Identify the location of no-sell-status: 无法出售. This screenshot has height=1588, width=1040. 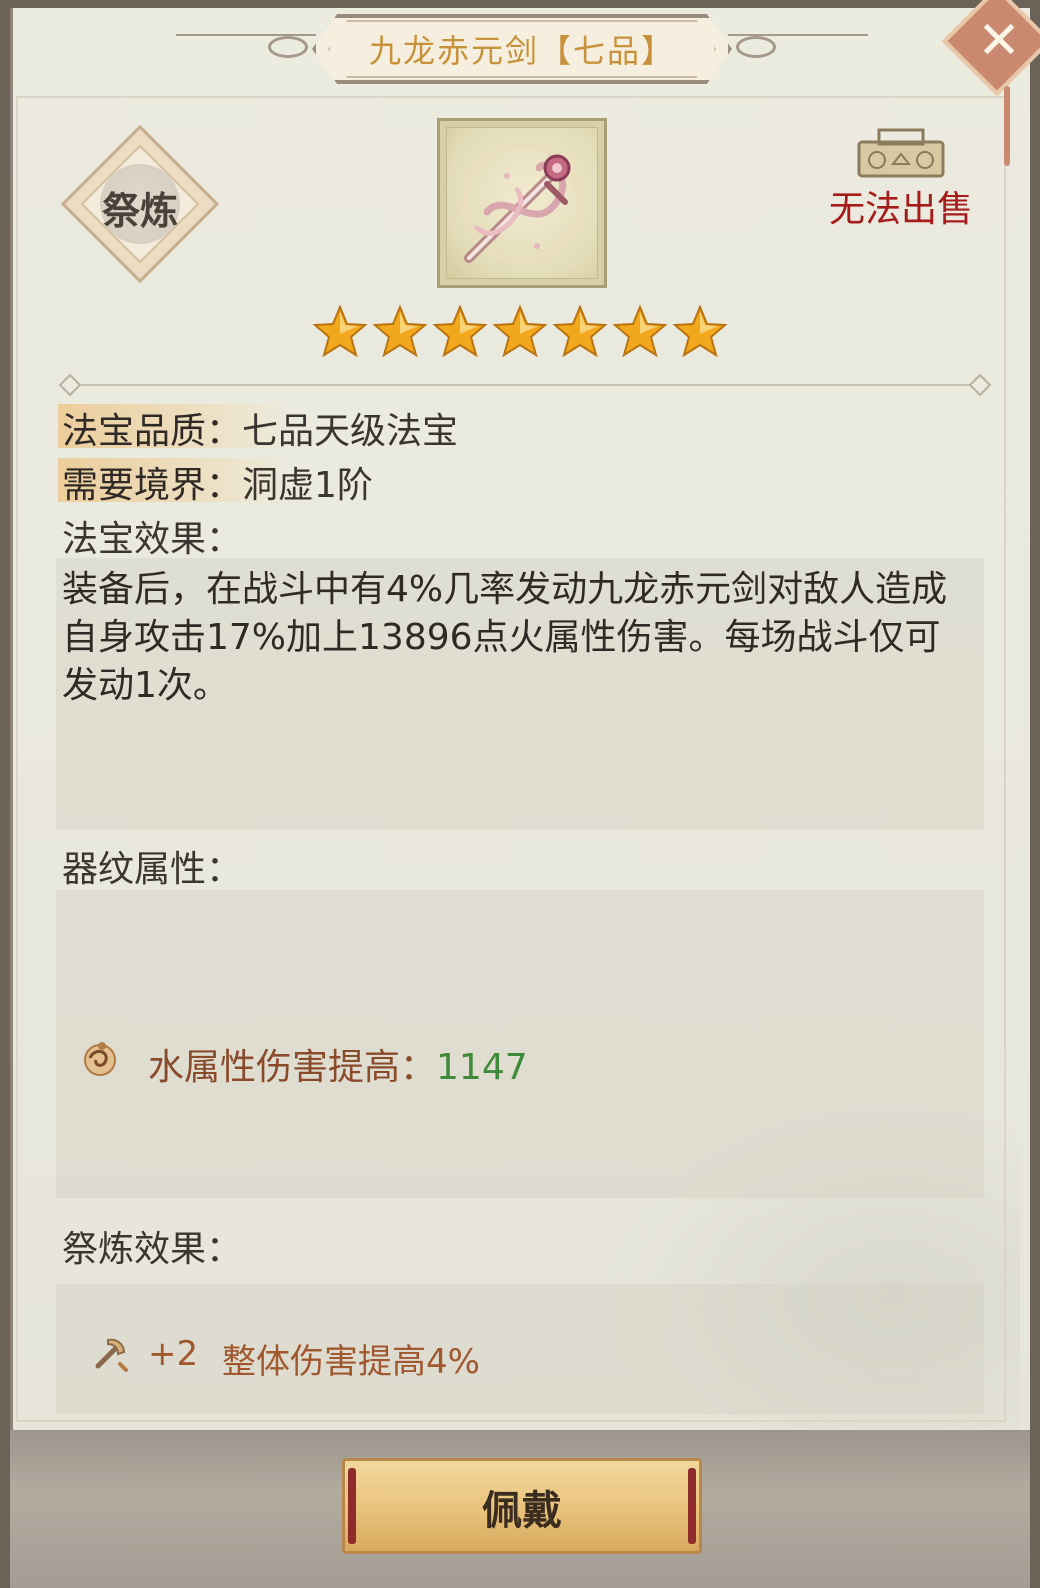
(900, 209).